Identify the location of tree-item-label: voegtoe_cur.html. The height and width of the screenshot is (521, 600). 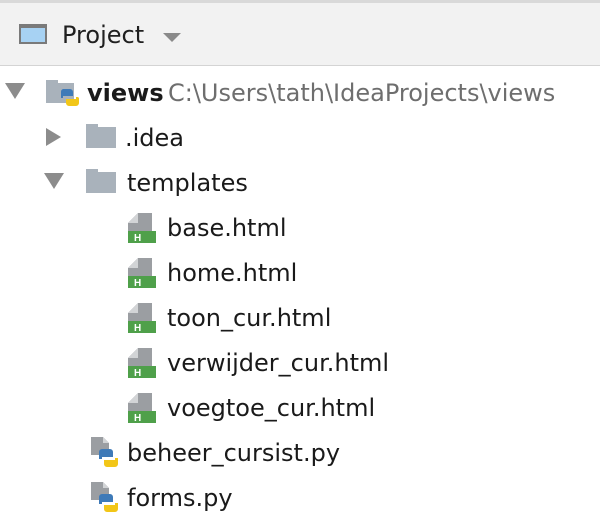
(271, 408).